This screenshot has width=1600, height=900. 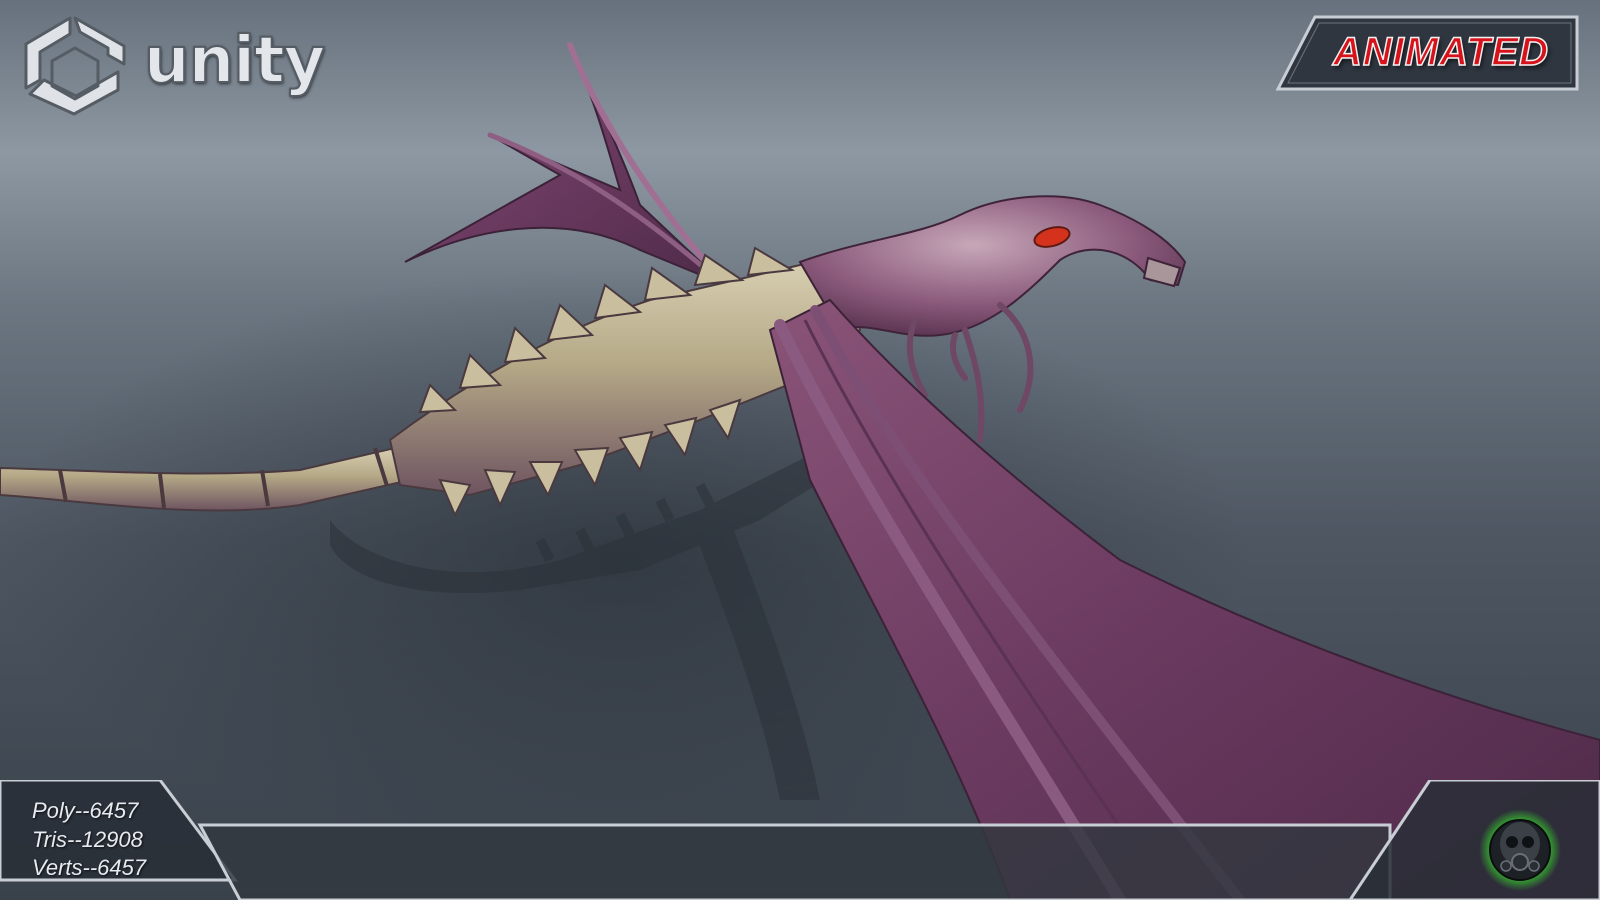 I want to click on hud-frame, so click(x=800, y=840).